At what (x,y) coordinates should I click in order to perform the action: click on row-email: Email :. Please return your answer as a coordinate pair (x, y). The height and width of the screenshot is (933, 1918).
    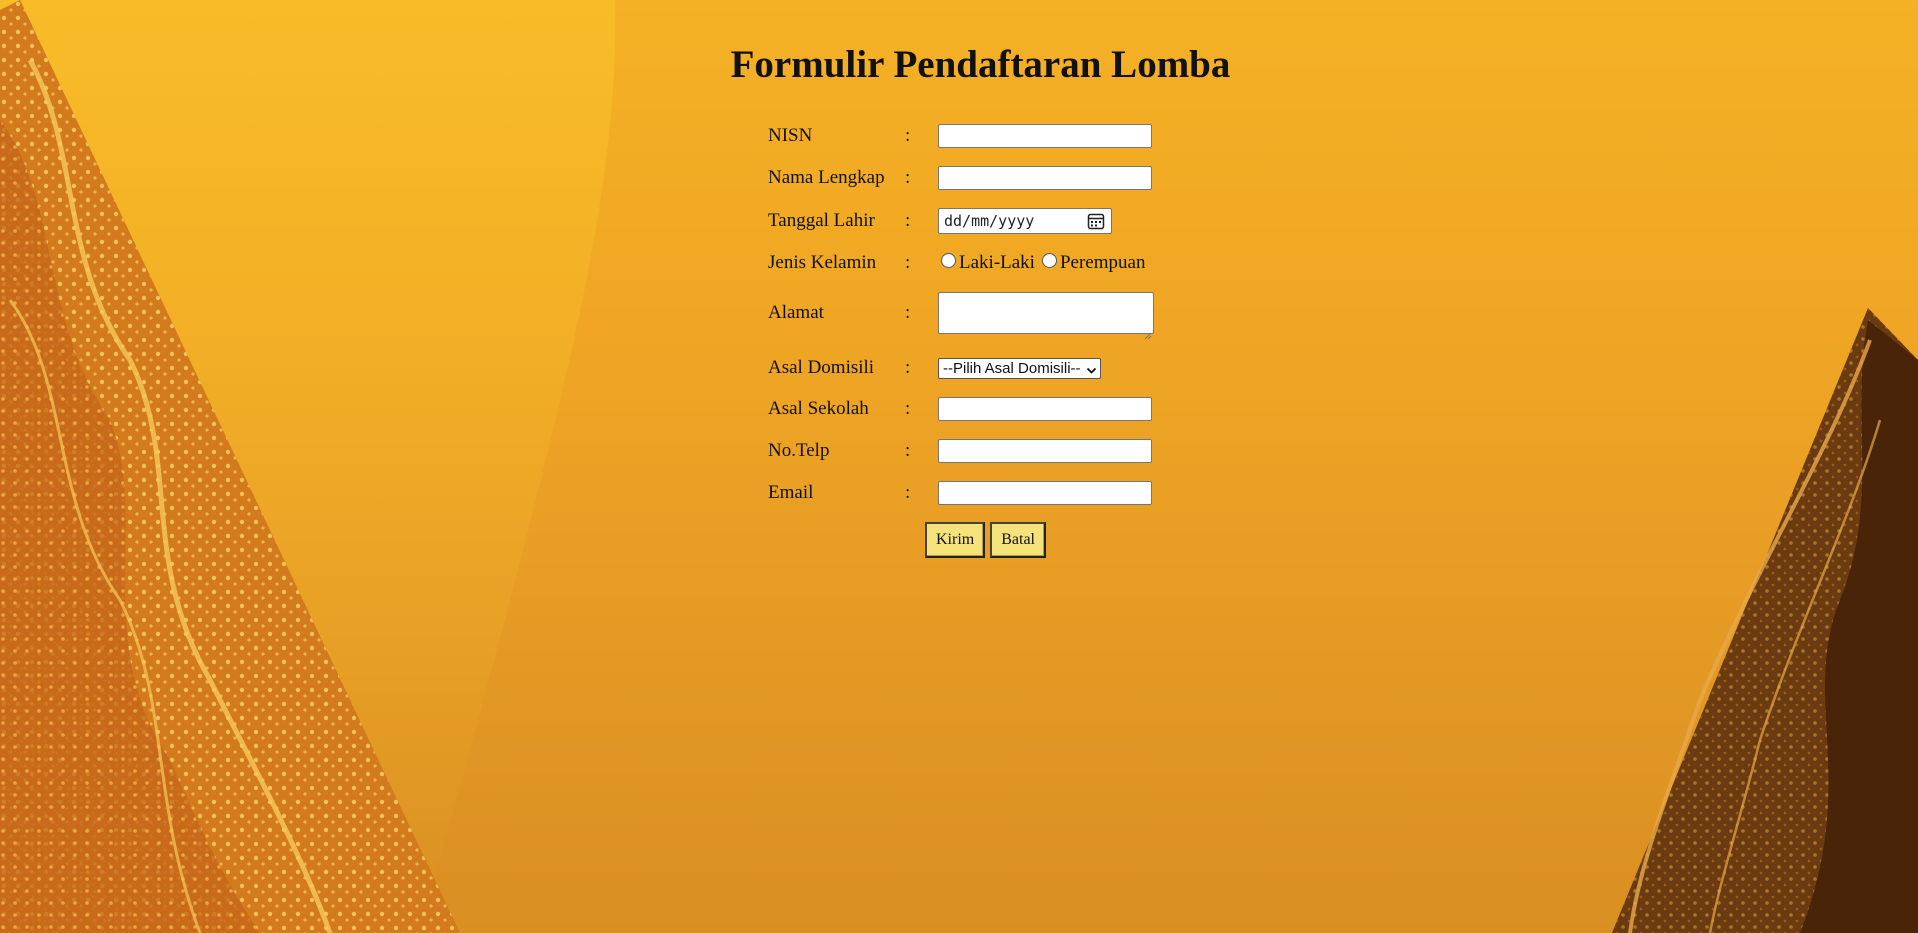
    Looking at the image, I should click on (960, 493).